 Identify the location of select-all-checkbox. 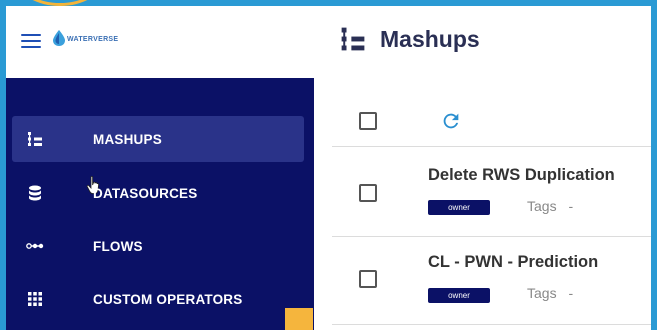
(368, 121).